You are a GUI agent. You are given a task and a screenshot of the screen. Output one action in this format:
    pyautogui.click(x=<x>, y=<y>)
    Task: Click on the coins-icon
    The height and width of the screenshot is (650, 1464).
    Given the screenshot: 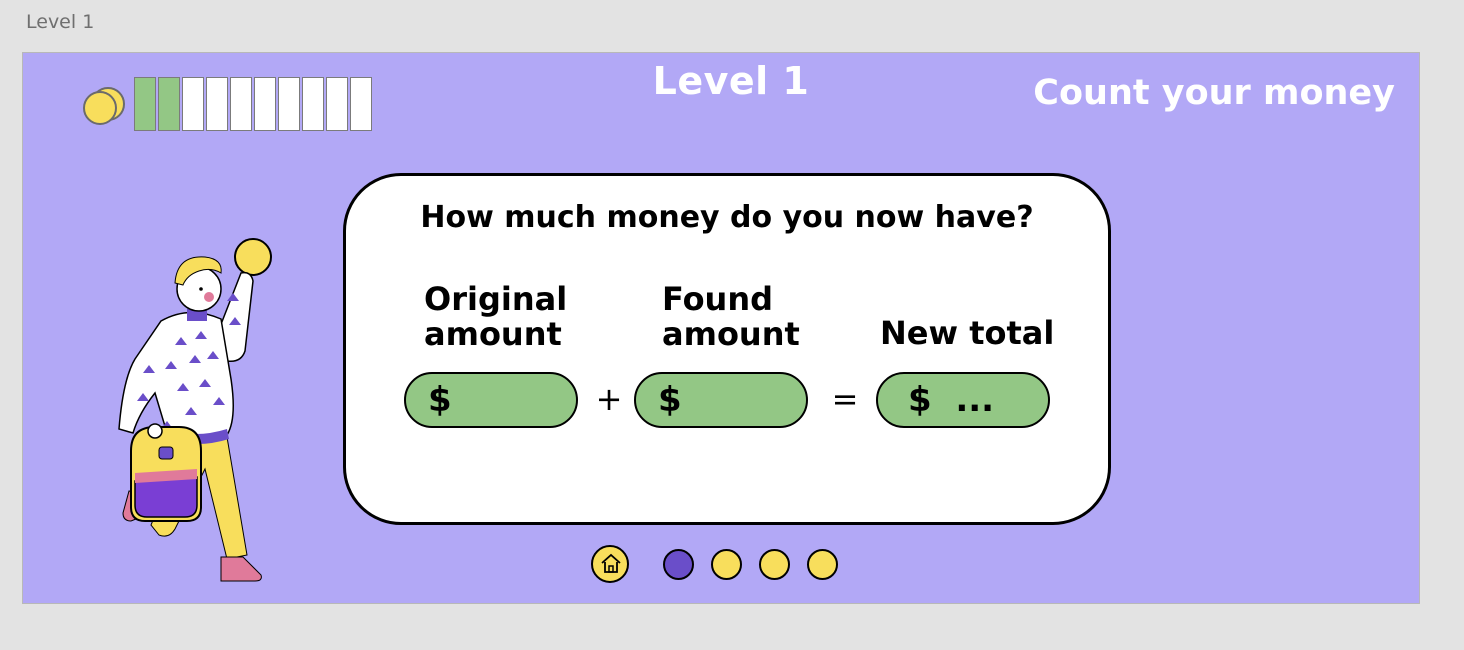 What is the action you would take?
    pyautogui.click(x=105, y=105)
    